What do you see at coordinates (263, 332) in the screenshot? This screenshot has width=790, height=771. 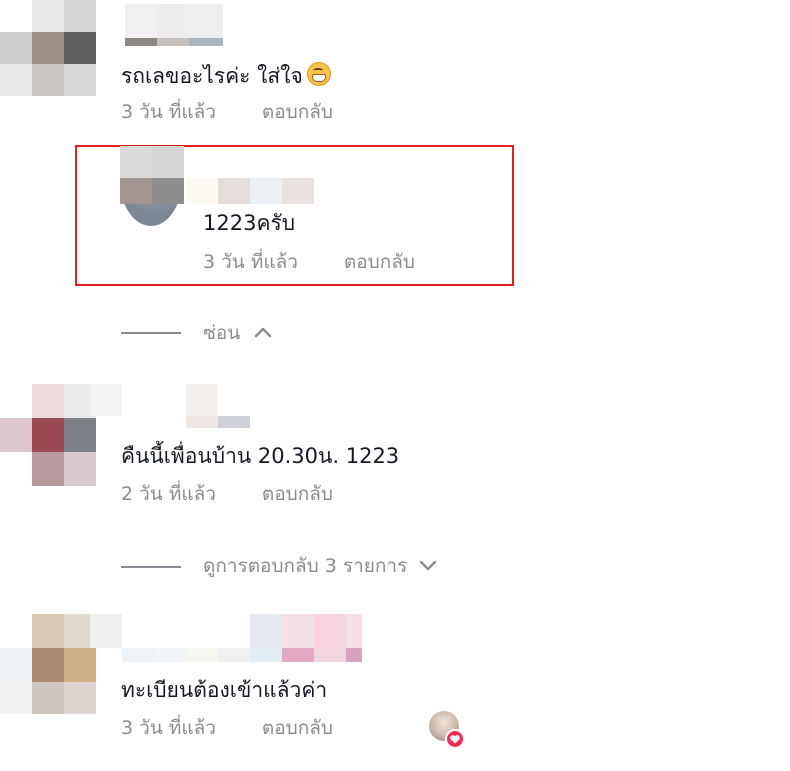 I see `chevron-up-icon` at bounding box center [263, 332].